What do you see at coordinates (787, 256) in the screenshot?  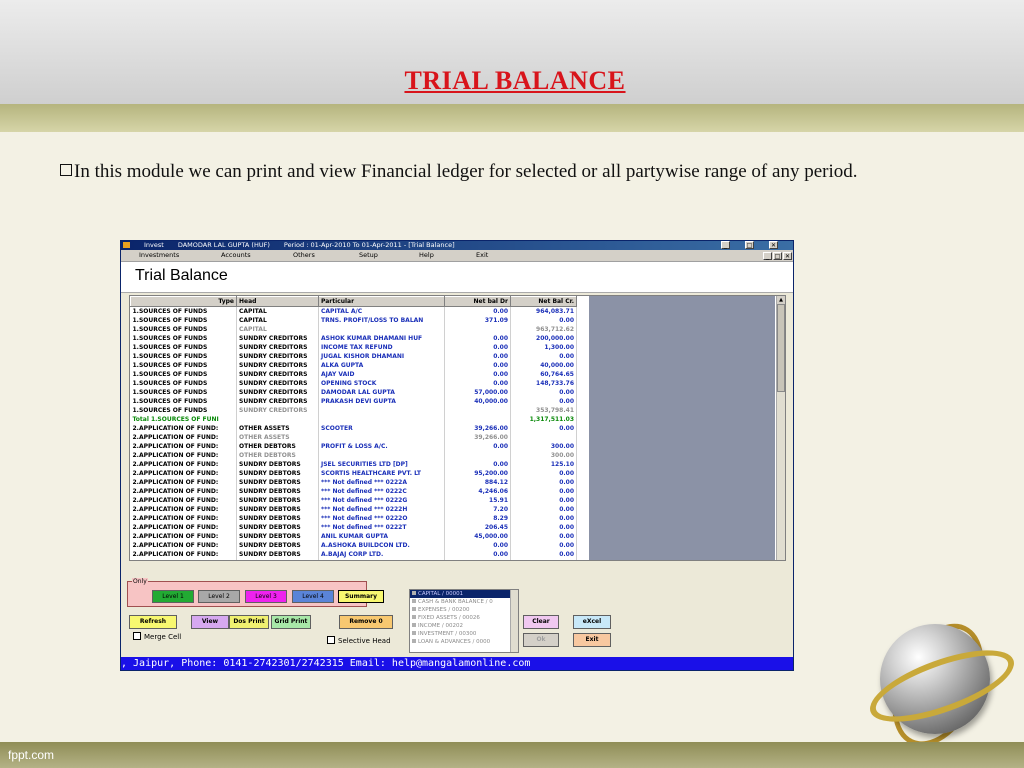 I see `child-close-icon: ✕` at bounding box center [787, 256].